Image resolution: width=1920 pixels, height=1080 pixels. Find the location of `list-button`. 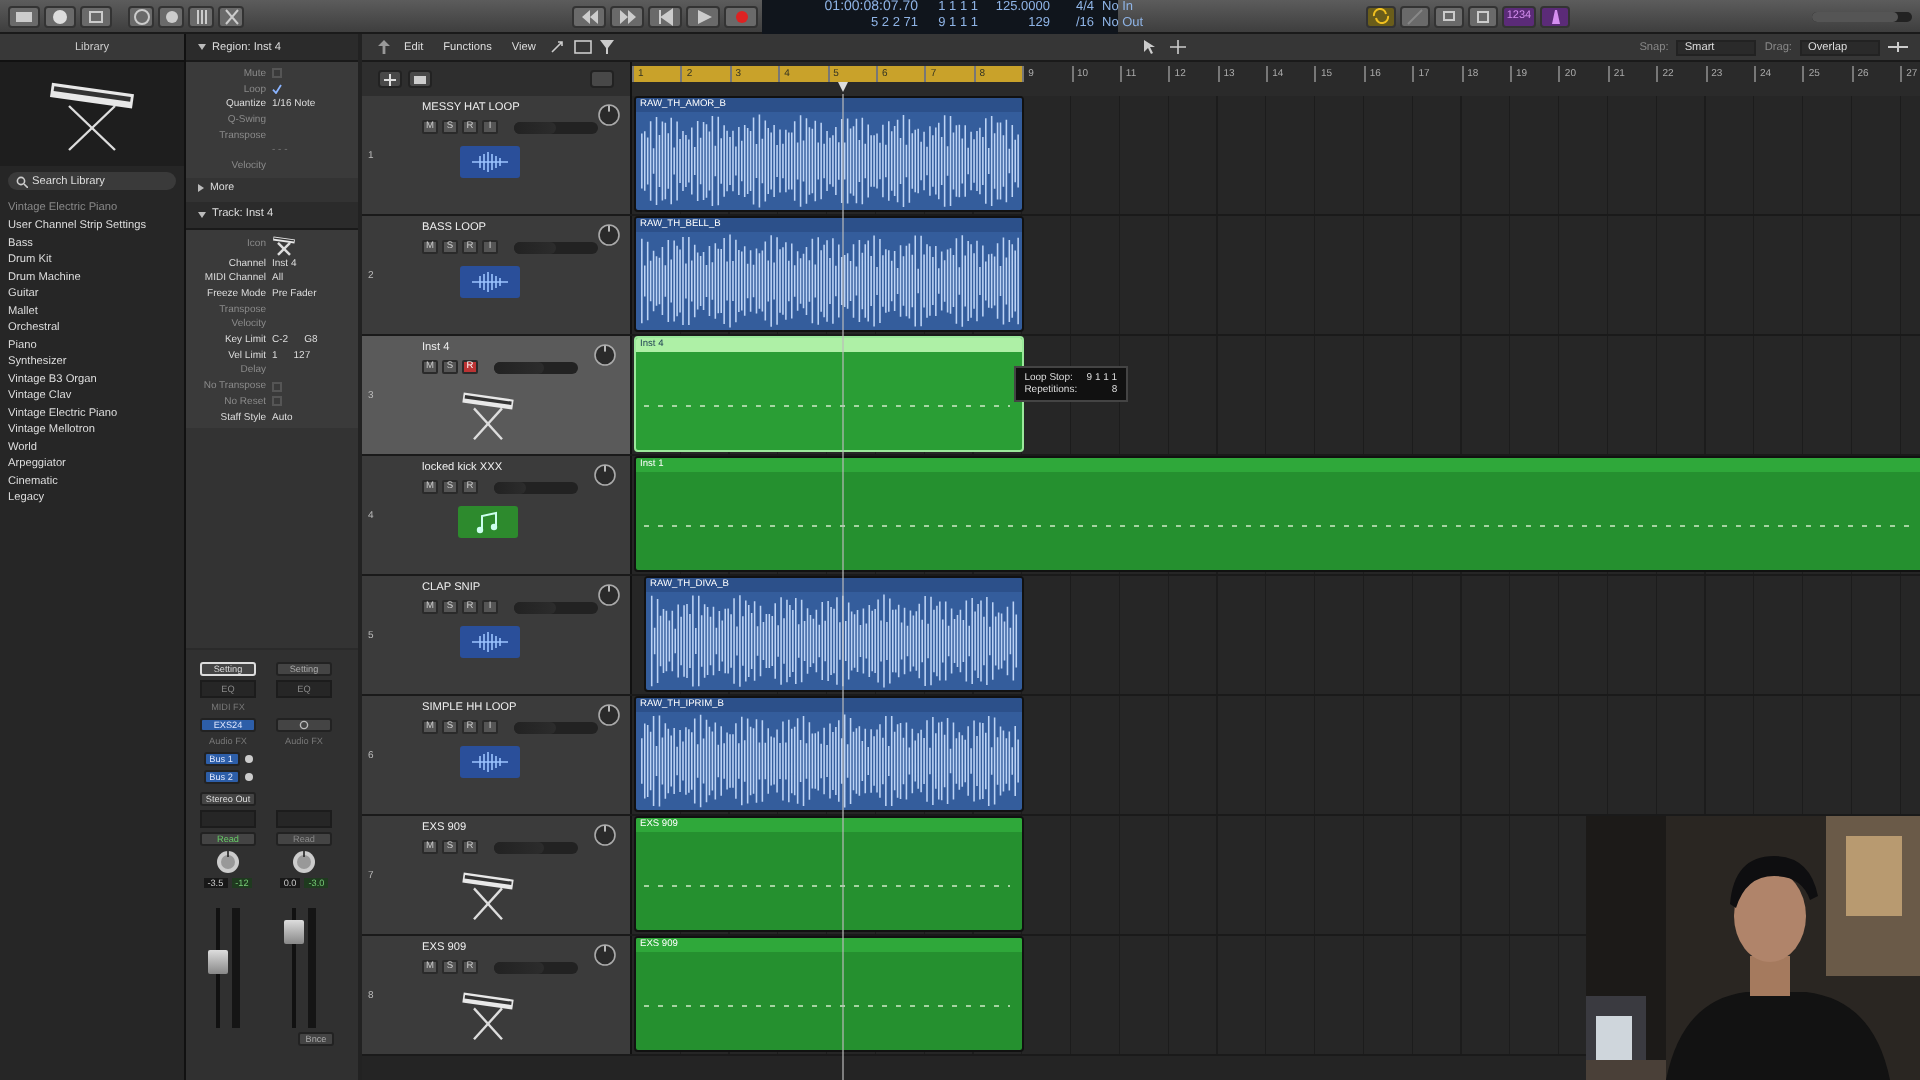

list-button is located at coordinates (96, 16).